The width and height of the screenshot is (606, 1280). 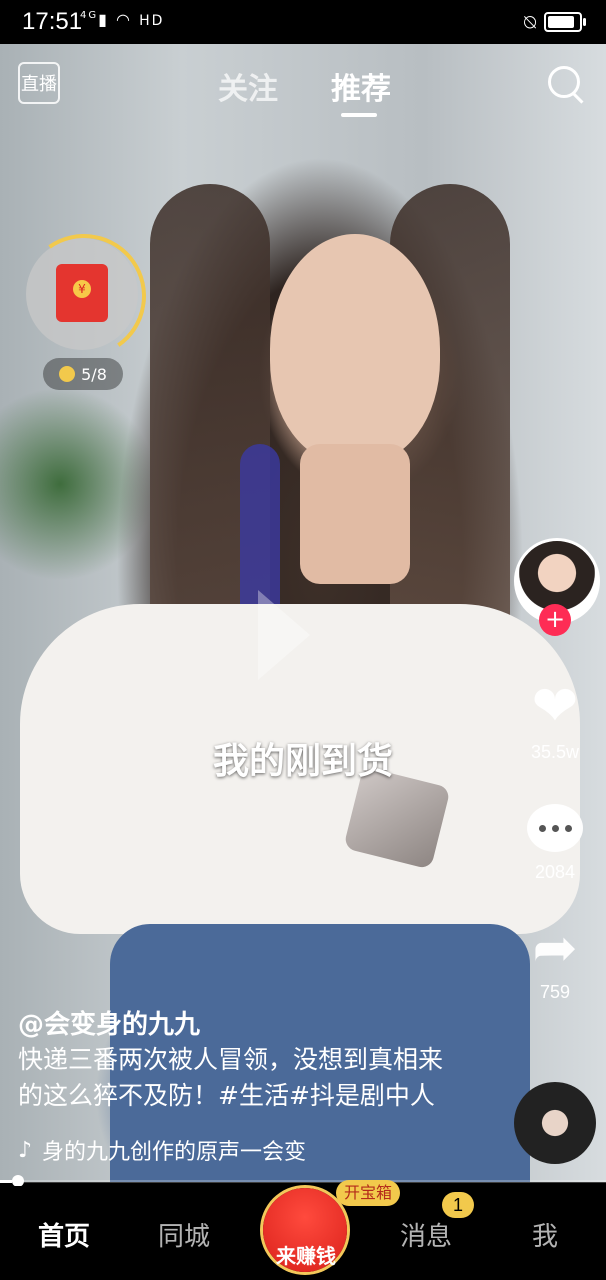 What do you see at coordinates (303, 1181) in the screenshot?
I see `video-progress-bar` at bounding box center [303, 1181].